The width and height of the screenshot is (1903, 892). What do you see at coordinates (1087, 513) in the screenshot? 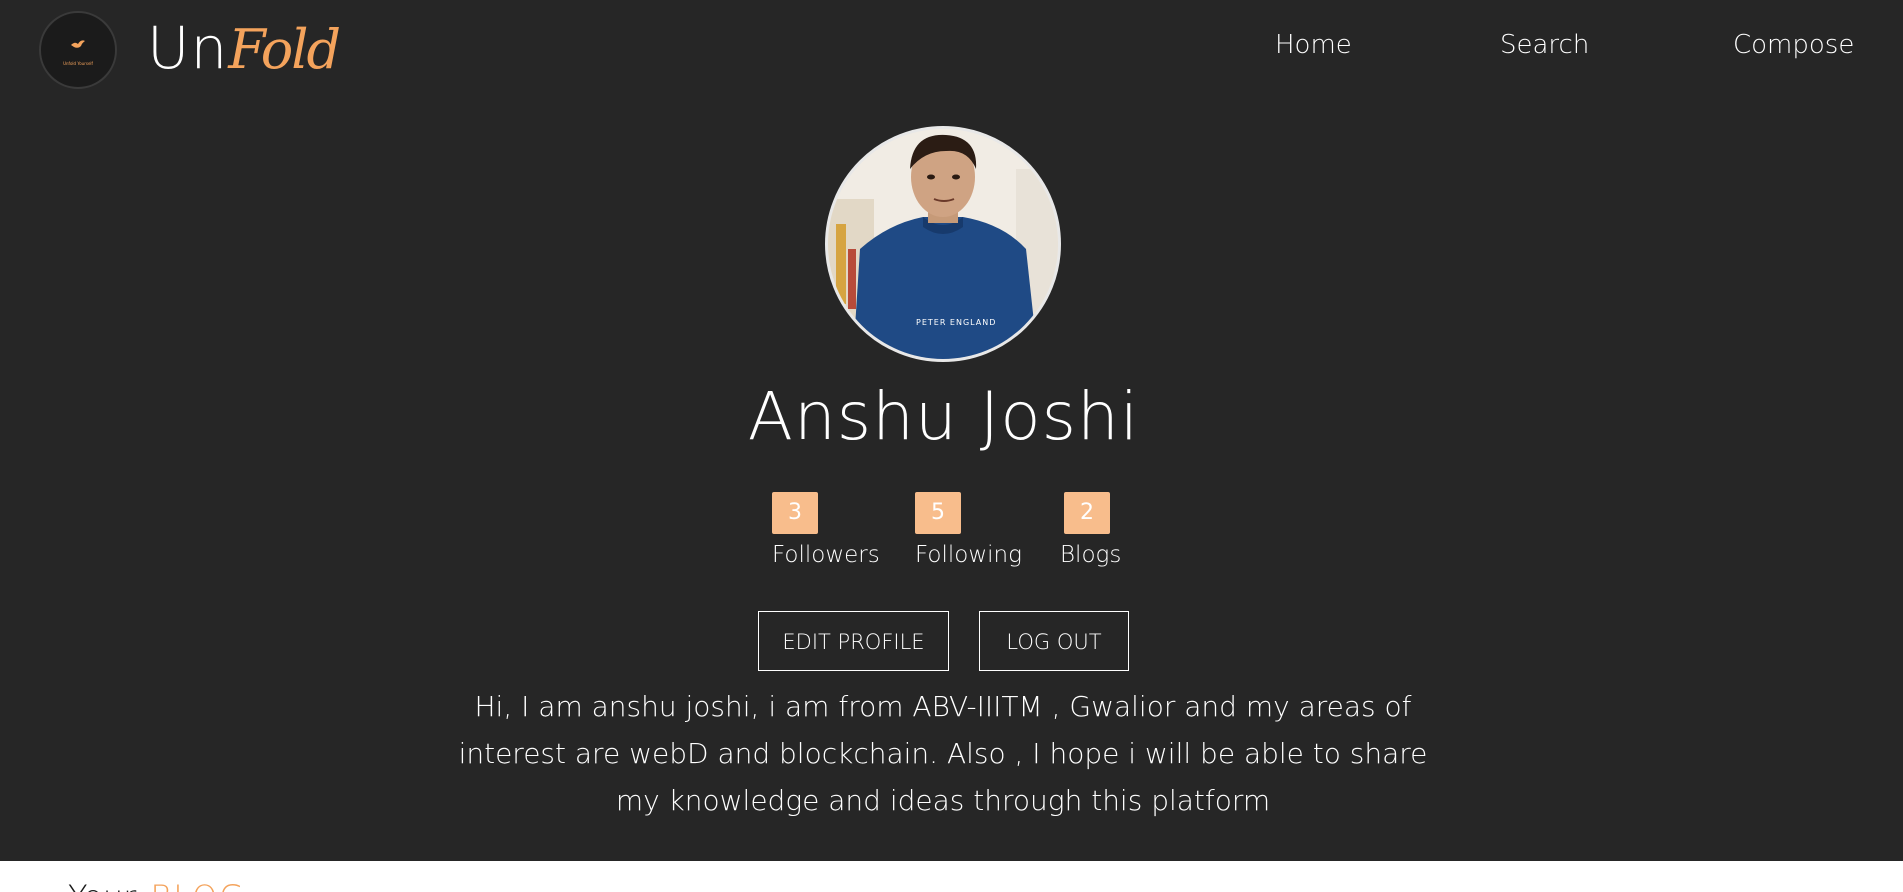
I see `blogs-count-badge: 2` at bounding box center [1087, 513].